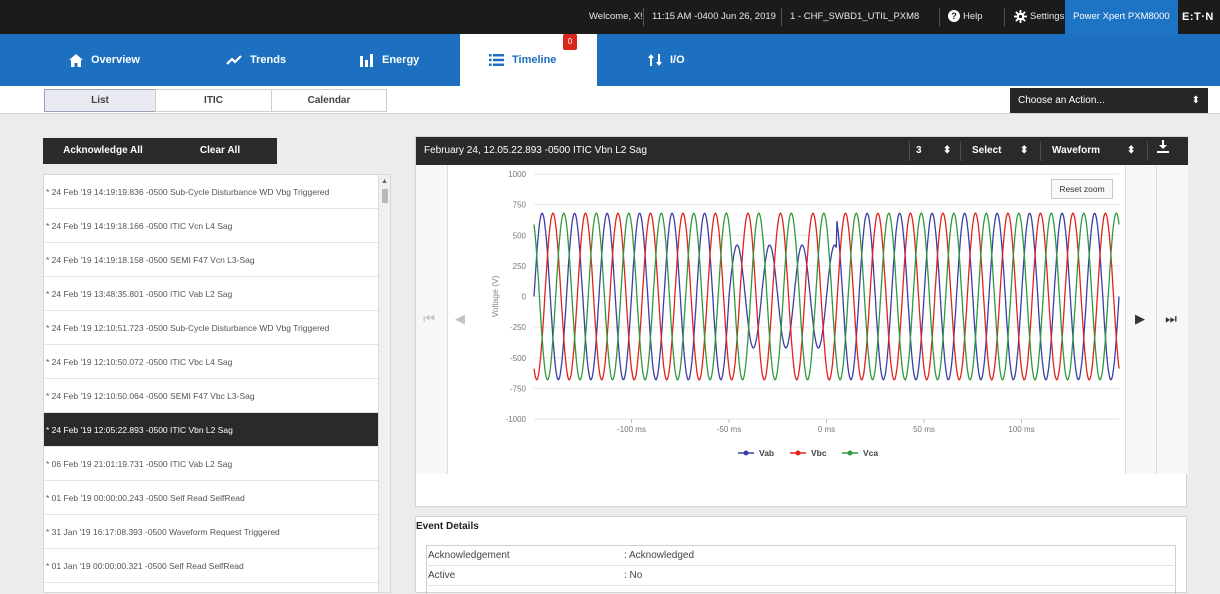 The image size is (1220, 594). What do you see at coordinates (1076, 151) in the screenshot?
I see `view-dropdown: Waveform` at bounding box center [1076, 151].